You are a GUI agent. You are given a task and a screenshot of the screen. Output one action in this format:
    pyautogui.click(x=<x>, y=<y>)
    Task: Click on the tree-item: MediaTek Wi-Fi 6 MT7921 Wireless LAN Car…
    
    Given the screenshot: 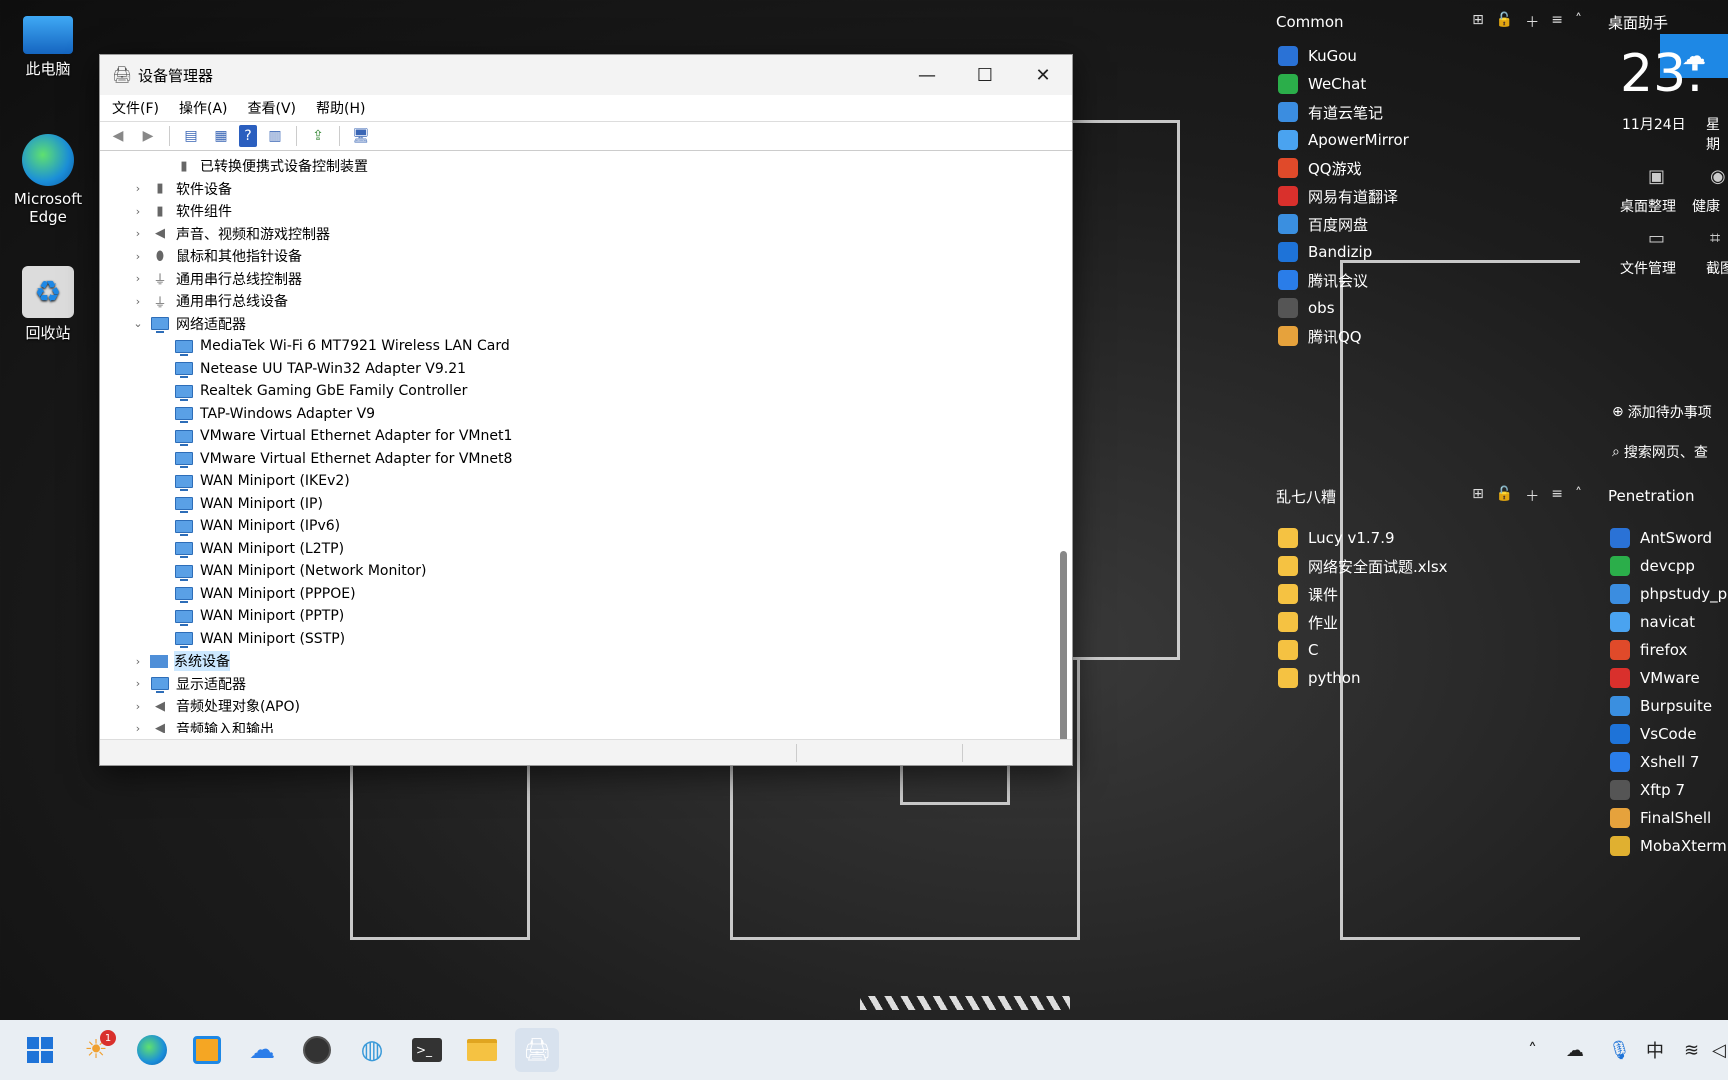 What is the action you would take?
    pyautogui.click(x=591, y=346)
    